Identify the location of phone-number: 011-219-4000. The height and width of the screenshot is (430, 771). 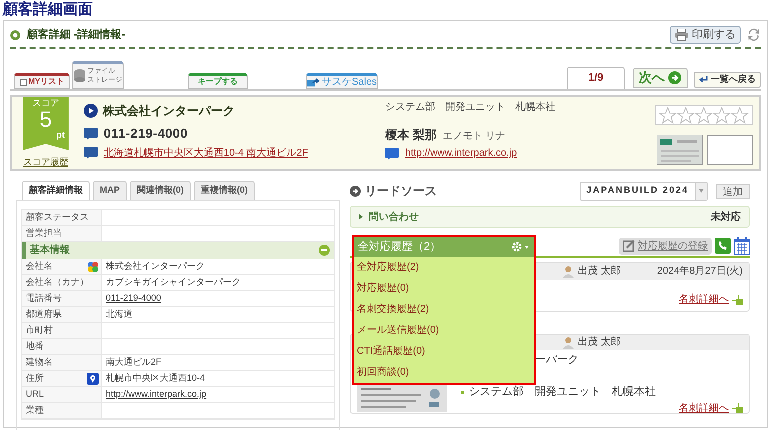
(146, 134).